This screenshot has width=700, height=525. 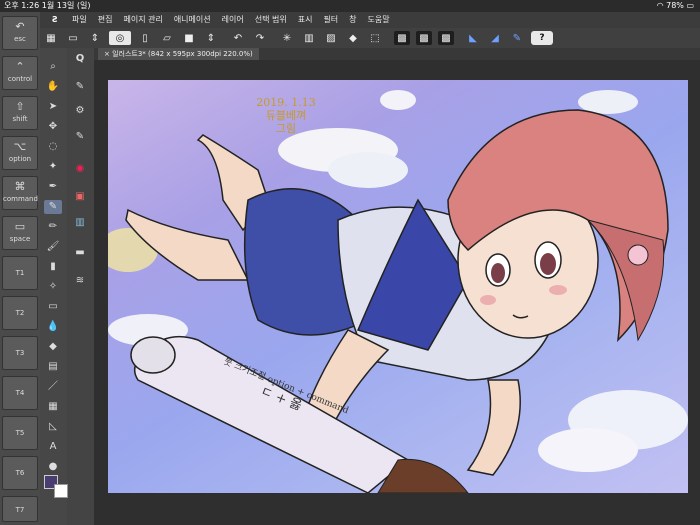 What do you see at coordinates (350, 6) in the screenshot?
I see `ios-status-bar: 오후 1:26 1월 13일 (일) ◠ 78% ▭` at bounding box center [350, 6].